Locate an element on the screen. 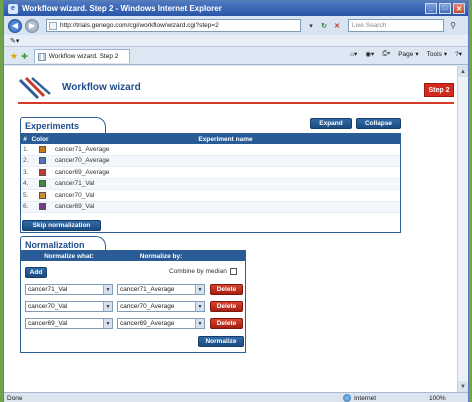  forward-button: ▶ is located at coordinates (32, 25).